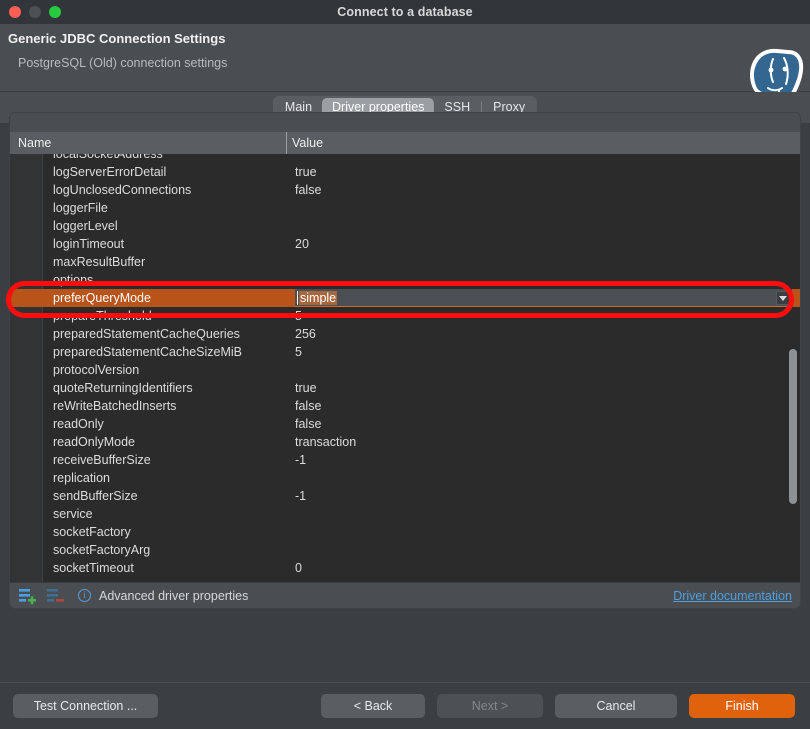 This screenshot has width=810, height=729. I want to click on cell-property-value: 20, so click(302, 244).